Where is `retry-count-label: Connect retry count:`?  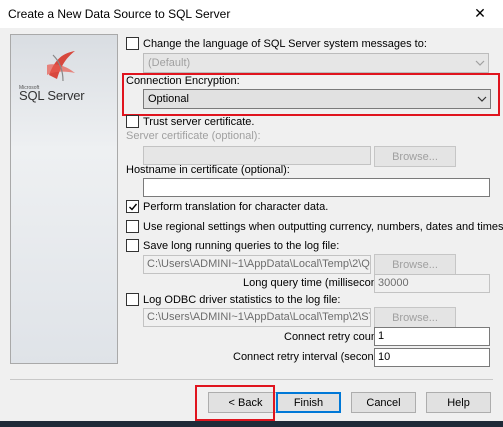 retry-count-label: Connect retry count: is located at coordinates (334, 337).